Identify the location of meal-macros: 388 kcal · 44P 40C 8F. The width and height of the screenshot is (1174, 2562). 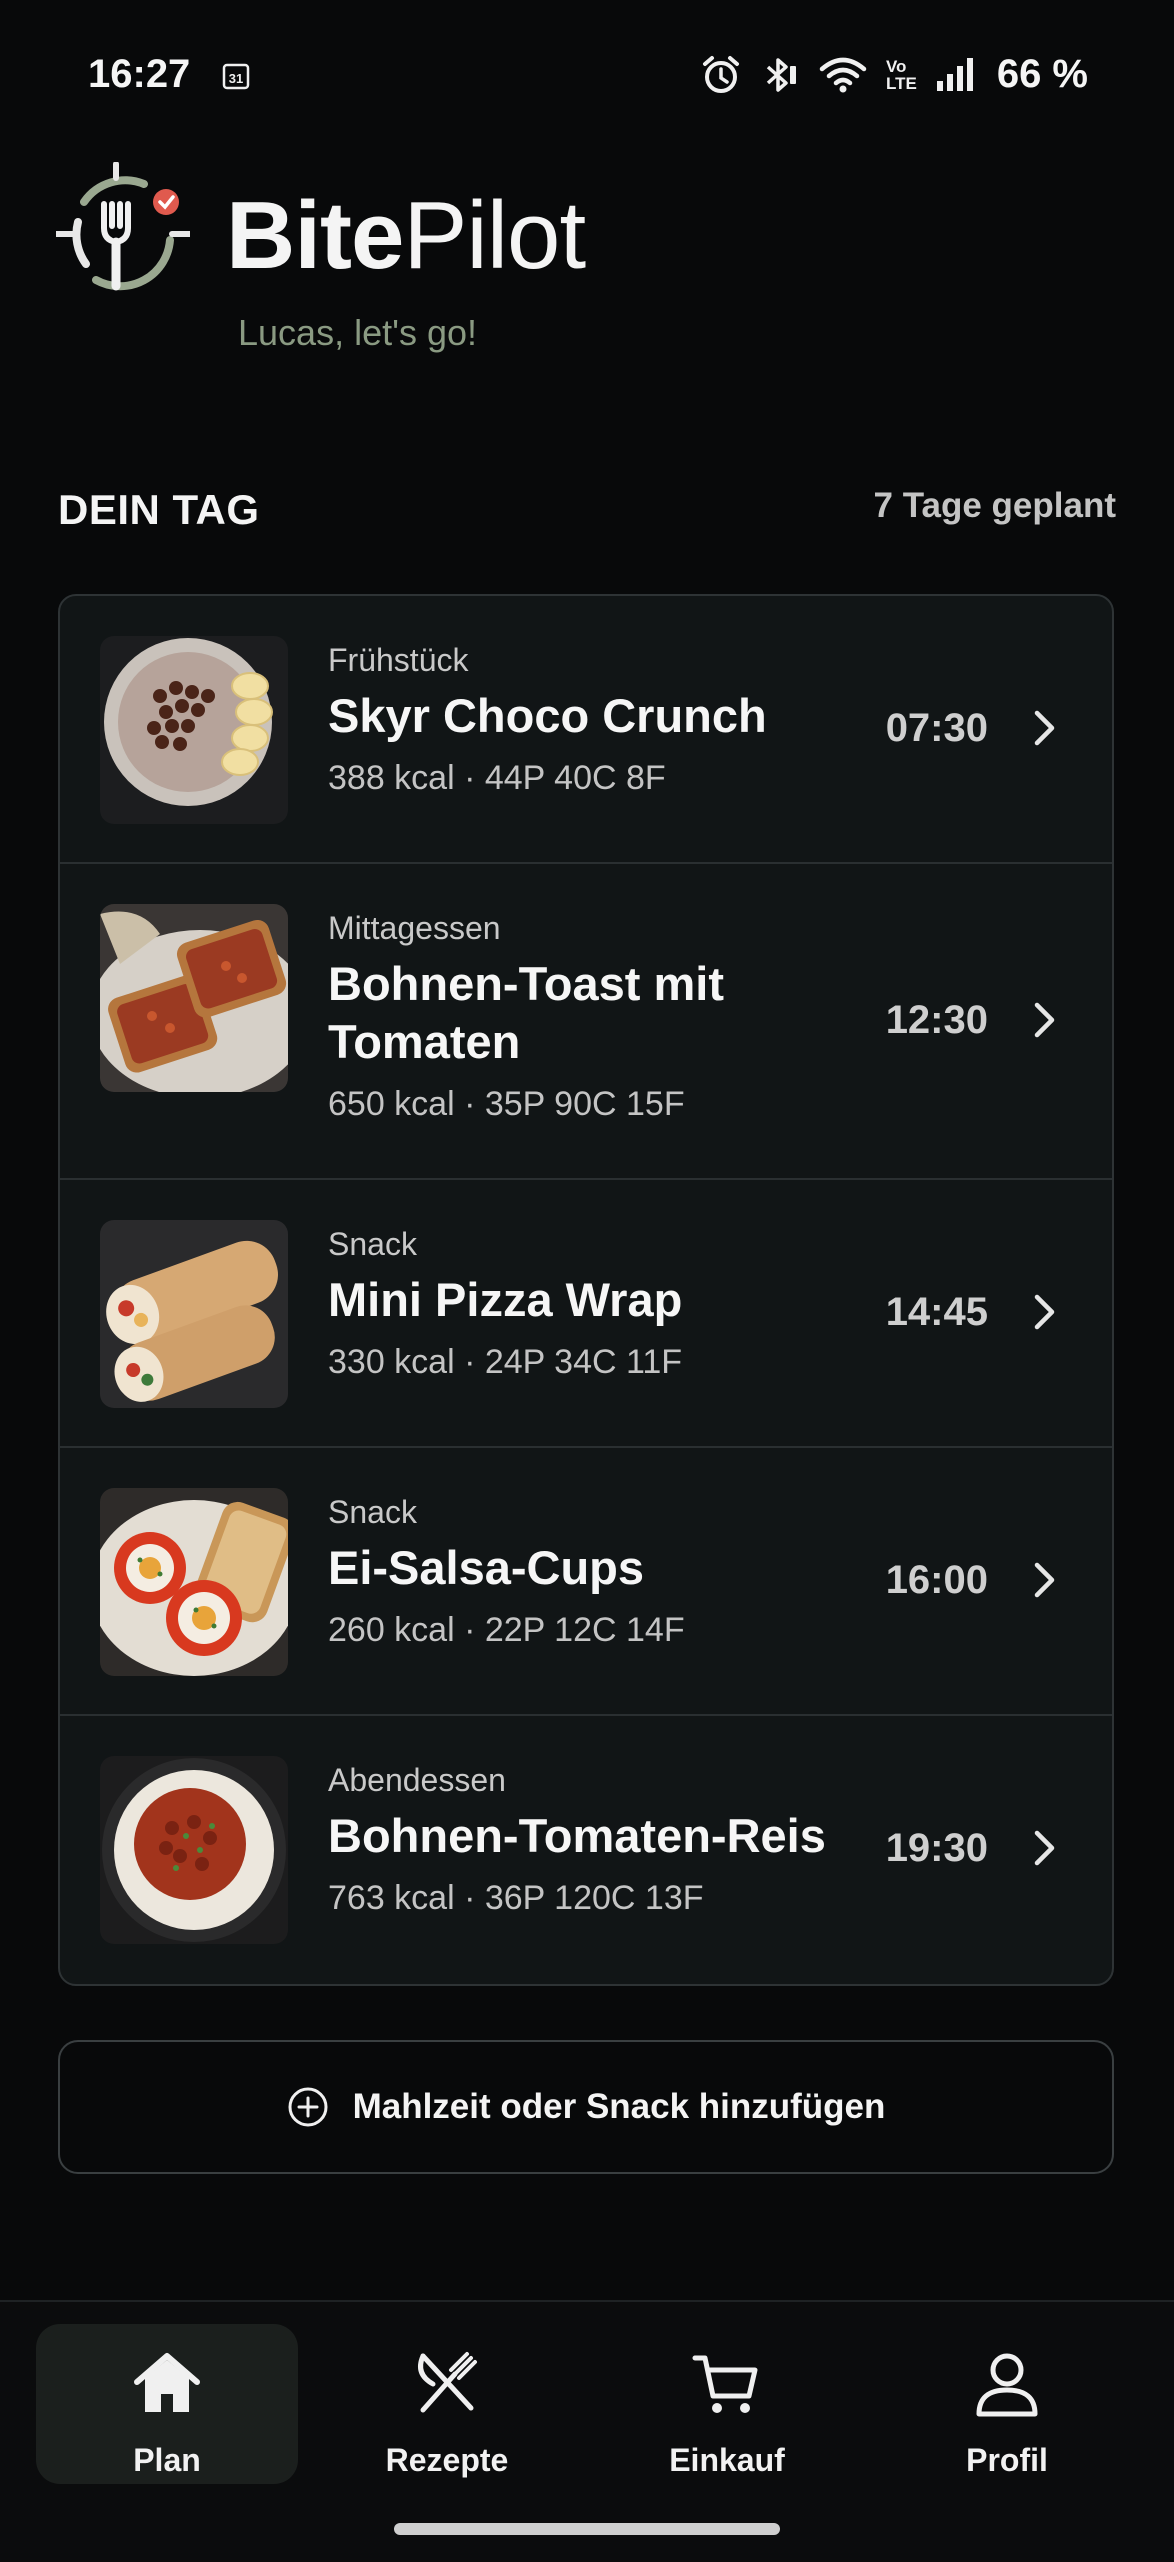
(497, 778).